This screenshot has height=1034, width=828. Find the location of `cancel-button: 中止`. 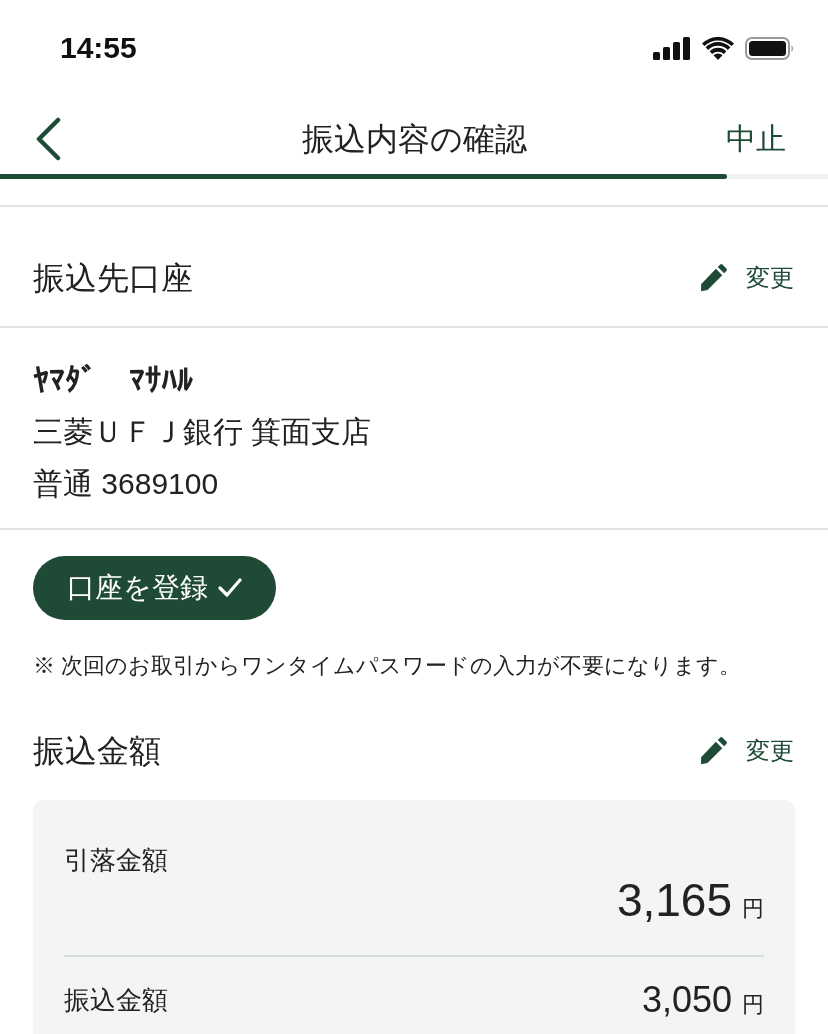

cancel-button: 中止 is located at coordinates (756, 139).